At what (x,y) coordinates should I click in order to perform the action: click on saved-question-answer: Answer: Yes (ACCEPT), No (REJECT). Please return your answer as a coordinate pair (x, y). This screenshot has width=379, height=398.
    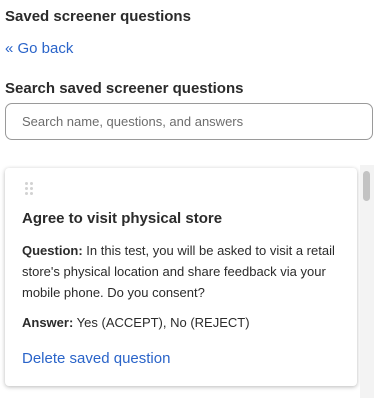
    Looking at the image, I should click on (183, 322).